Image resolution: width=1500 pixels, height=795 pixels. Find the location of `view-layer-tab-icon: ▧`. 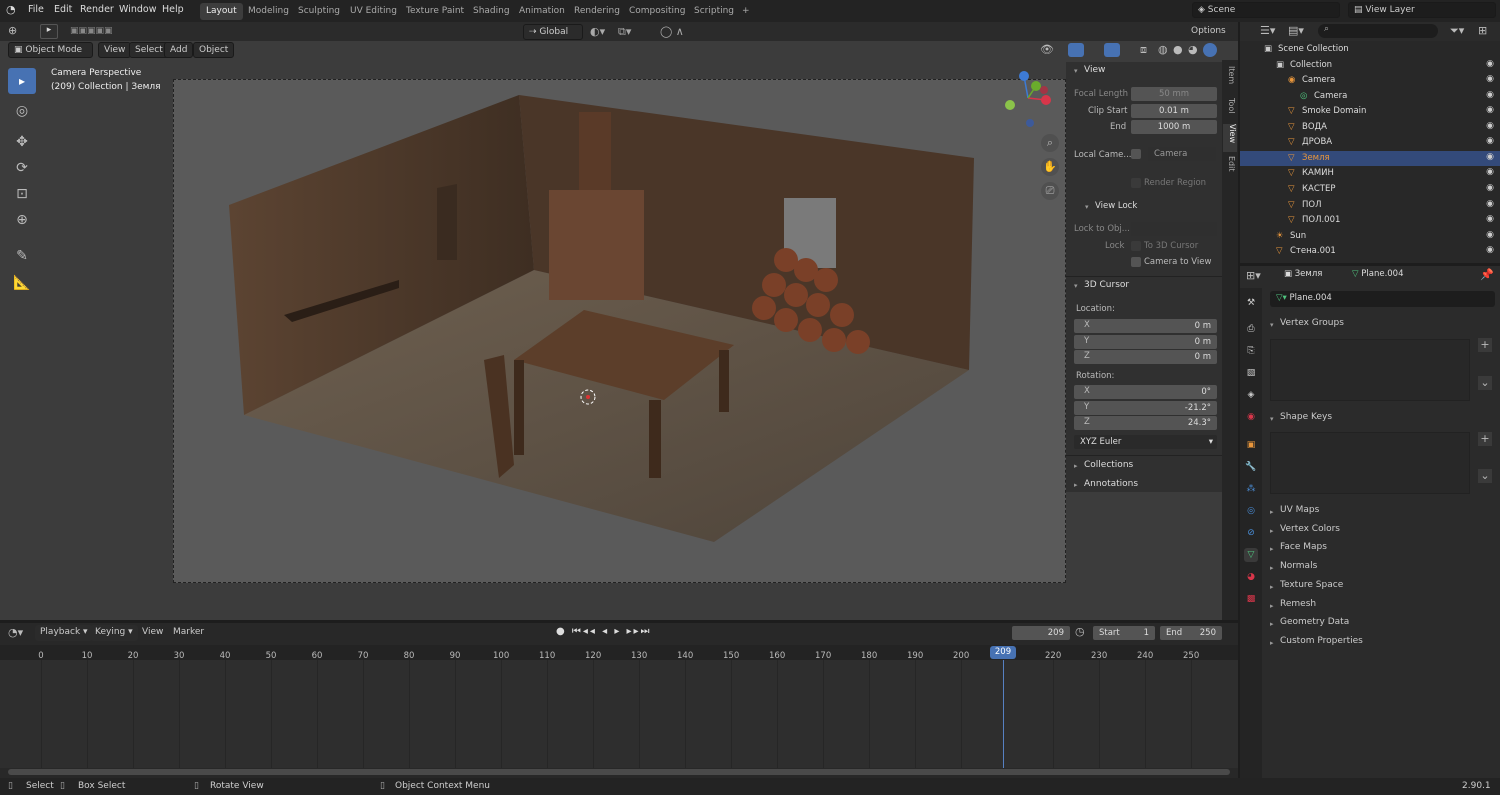

view-layer-tab-icon: ▧ is located at coordinates (1251, 373).